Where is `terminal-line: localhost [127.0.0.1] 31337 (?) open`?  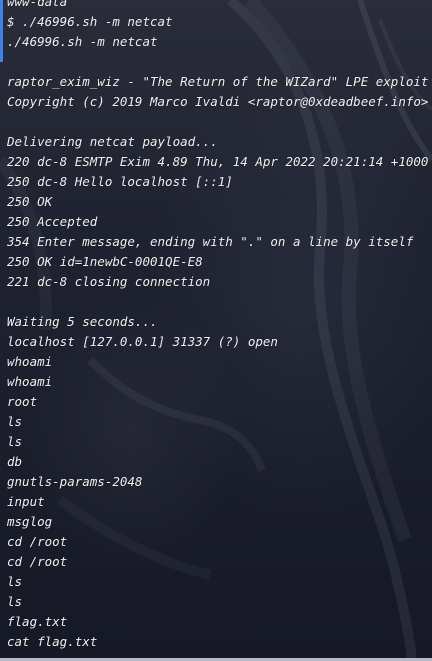
terminal-line: localhost [127.0.0.1] 31337 (?) open is located at coordinates (142, 341).